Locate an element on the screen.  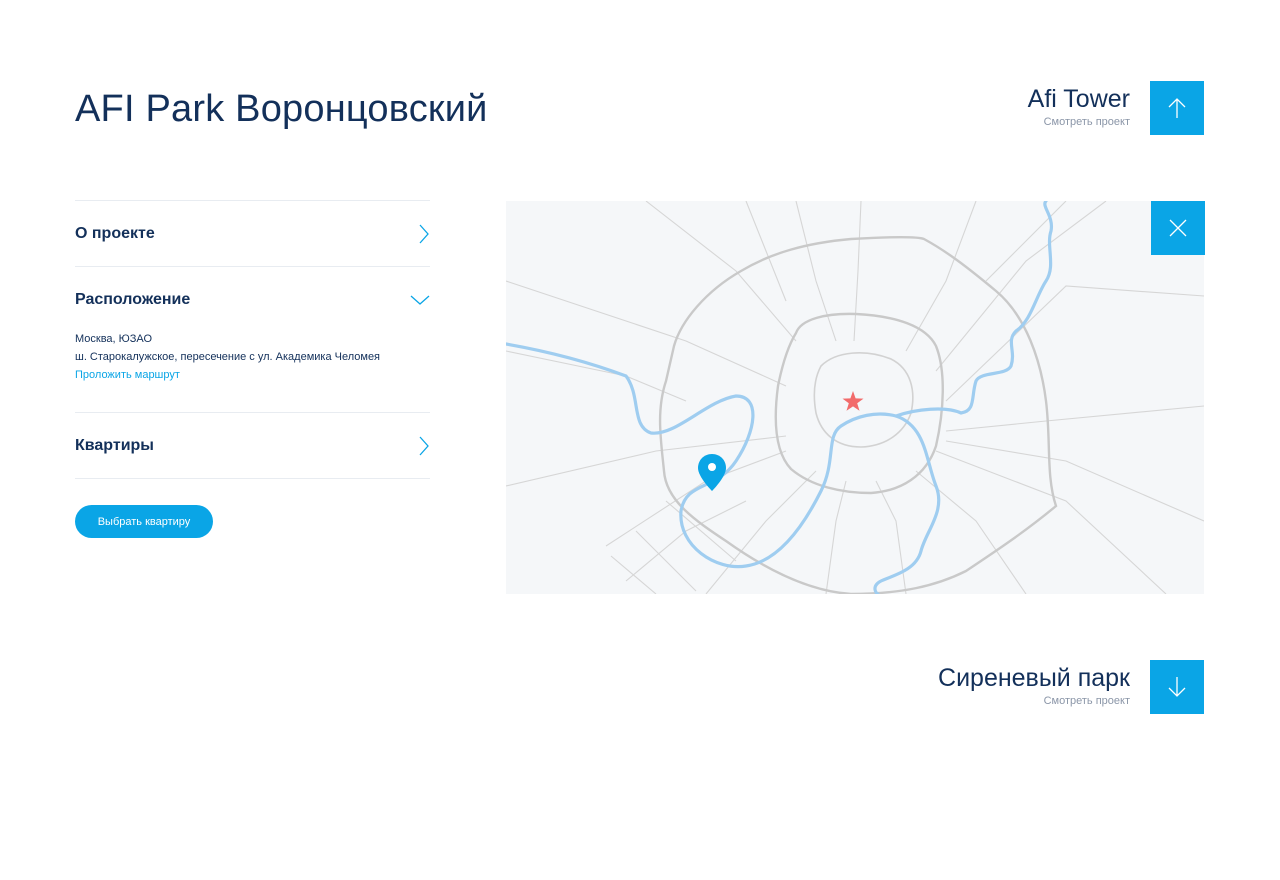
accordion-header-location: Расположение is located at coordinates (252, 299).